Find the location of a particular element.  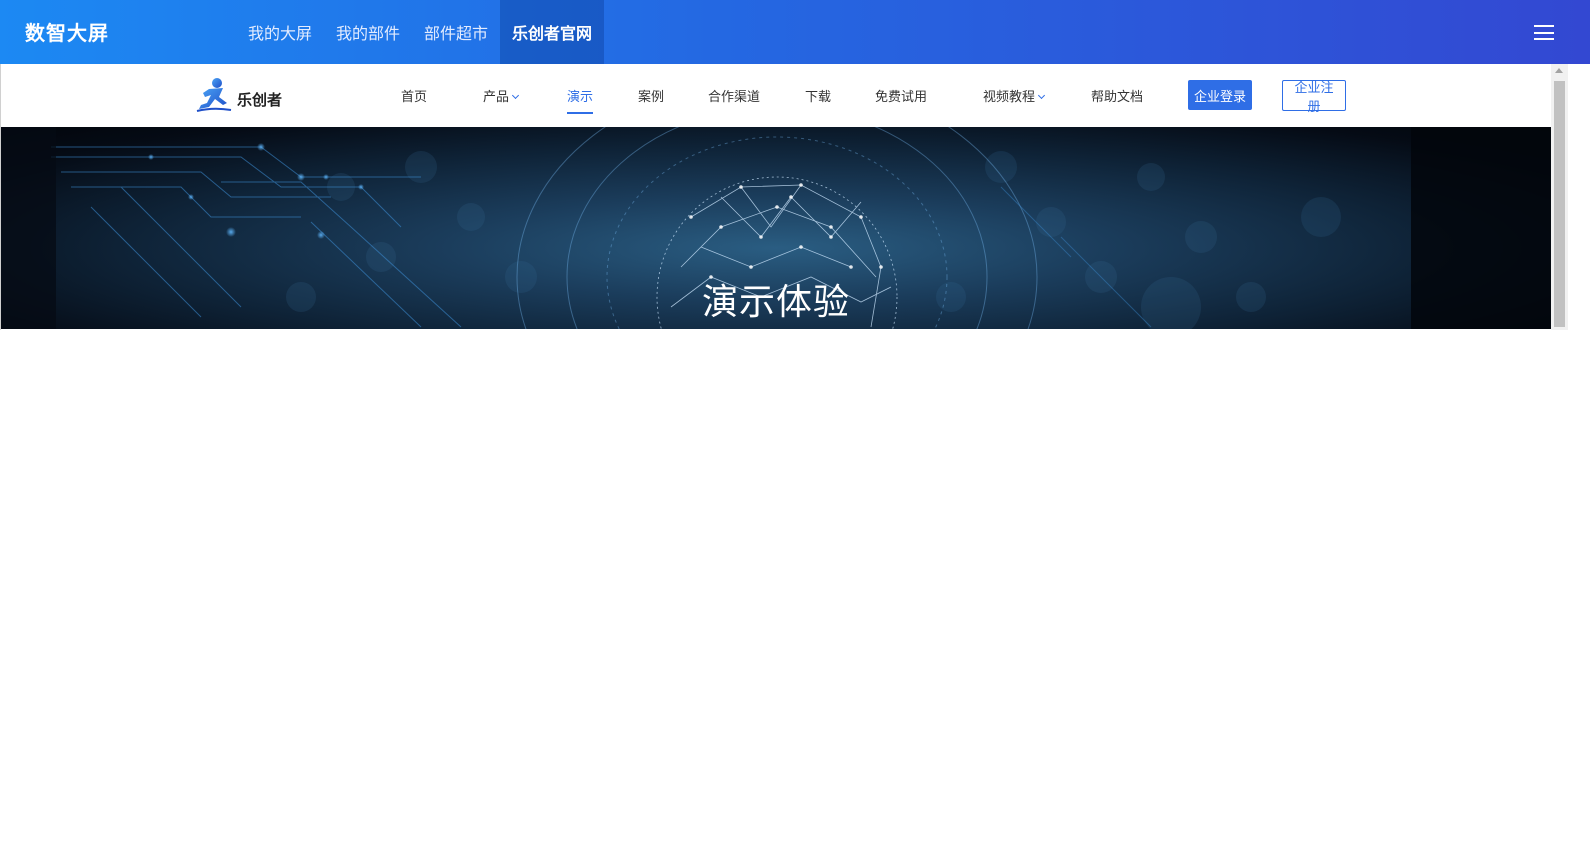

nav-home: 首页 is located at coordinates (414, 95).